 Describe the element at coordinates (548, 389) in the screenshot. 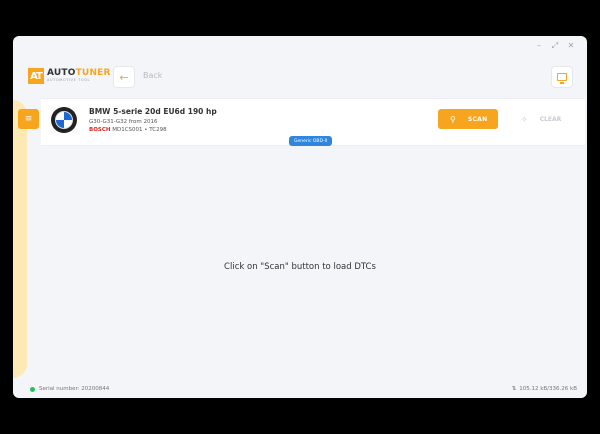

I see `transfer-amount: 105.12 kB/336.26 kB` at that location.